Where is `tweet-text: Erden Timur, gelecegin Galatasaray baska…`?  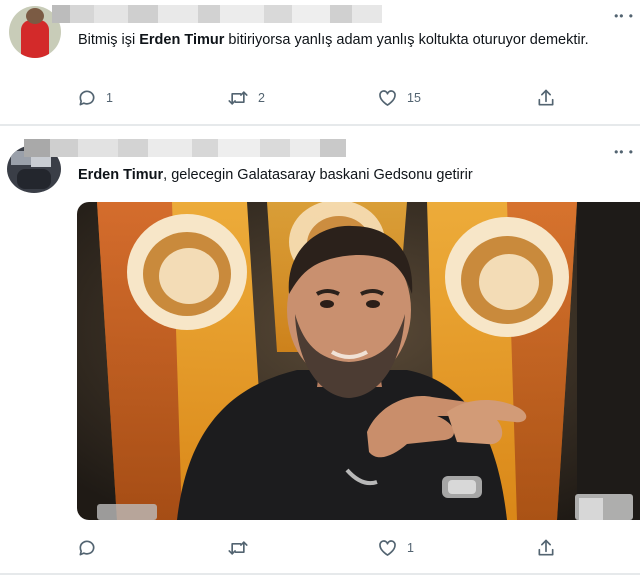
tweet-text: Erden Timur, gelecegin Galatasaray baska… is located at coordinates (275, 175).